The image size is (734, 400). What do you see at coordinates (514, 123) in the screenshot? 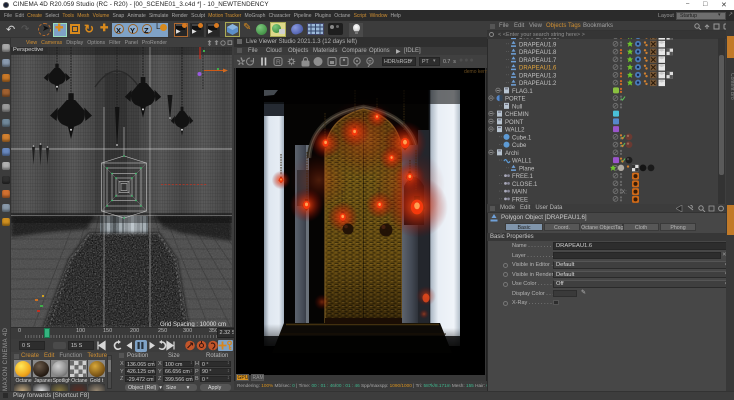
I see `svg-text: POINT` at bounding box center [514, 123].